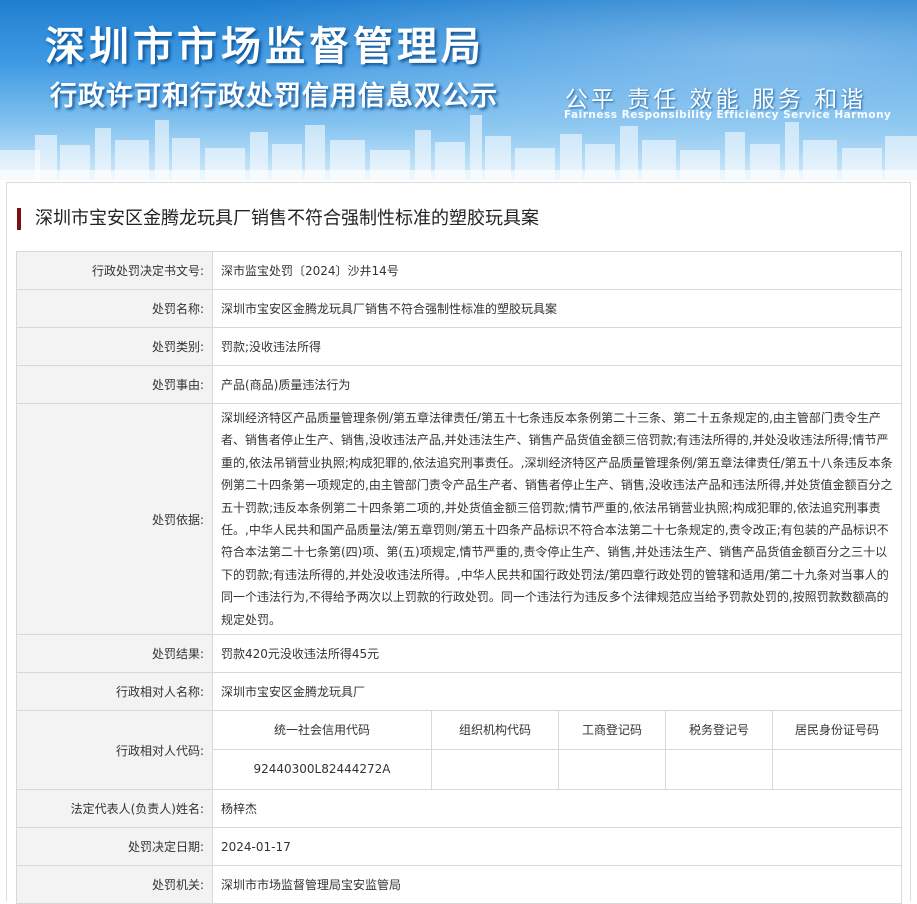 The image size is (917, 904). Describe the element at coordinates (557, 308) in the screenshot. I see `value-penalty-name: 深圳市宝安区金腾龙玩具厂销售不符合强制性标准的塑胶玩具案` at that location.